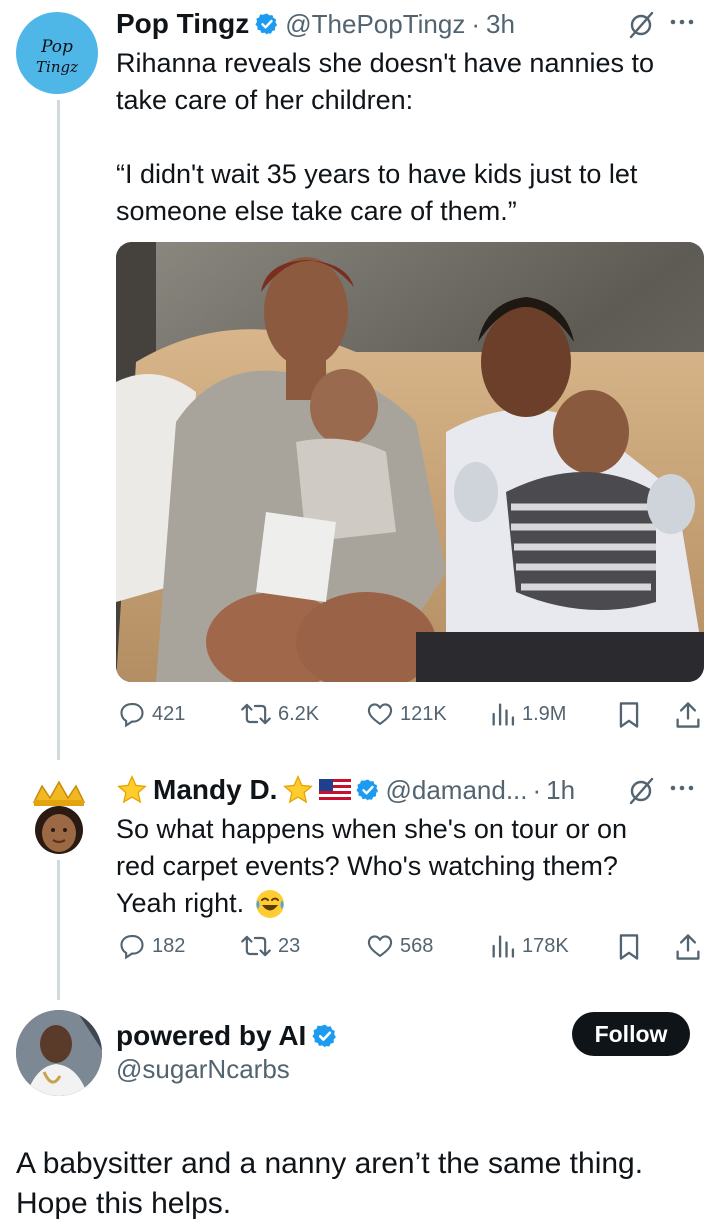 This screenshot has width=720, height=1231. What do you see at coordinates (371, 829) in the screenshot?
I see `tweet-text-line: So what happens when she's on tour or on` at bounding box center [371, 829].